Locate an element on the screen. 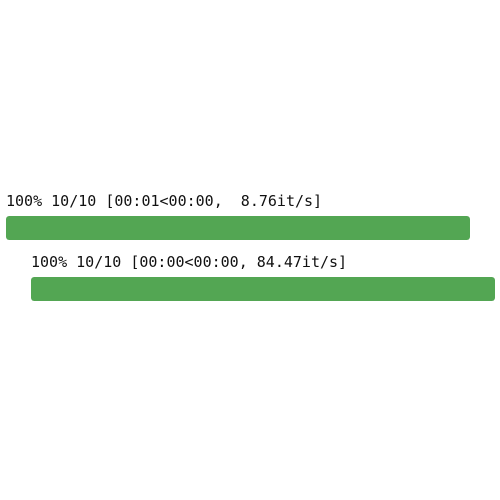 This screenshot has height=500, width=500. progress-bar-1: 100% 10/10 [00:01<00:00, 8.76it/s] is located at coordinates (238, 216).